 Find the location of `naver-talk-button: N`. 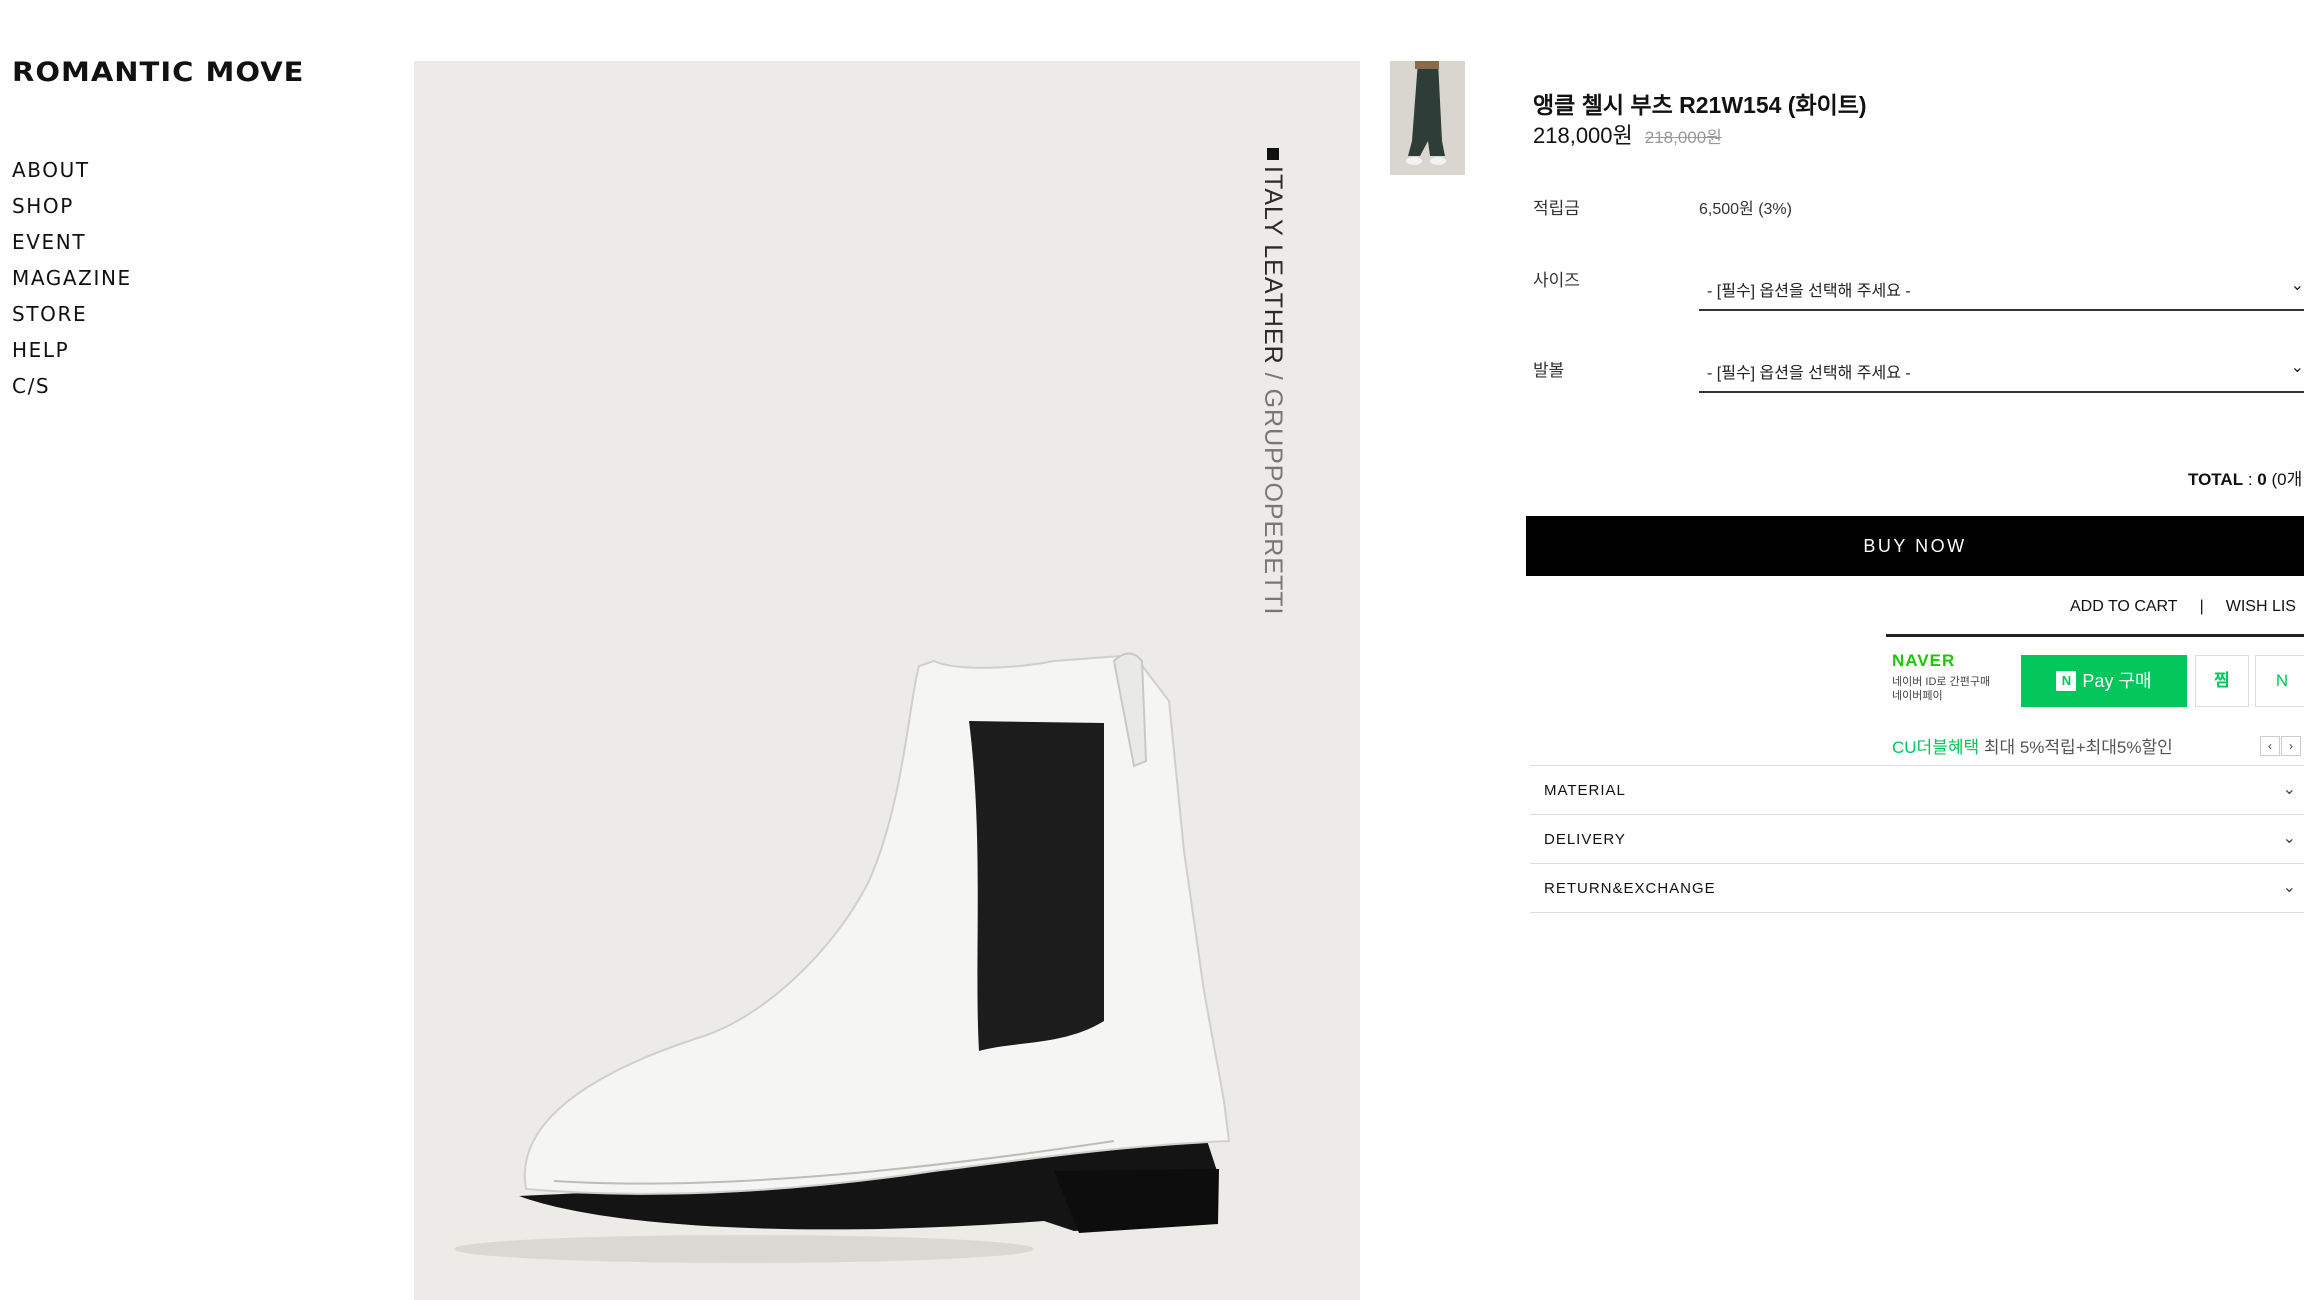

naver-talk-button: N is located at coordinates (2279, 681).